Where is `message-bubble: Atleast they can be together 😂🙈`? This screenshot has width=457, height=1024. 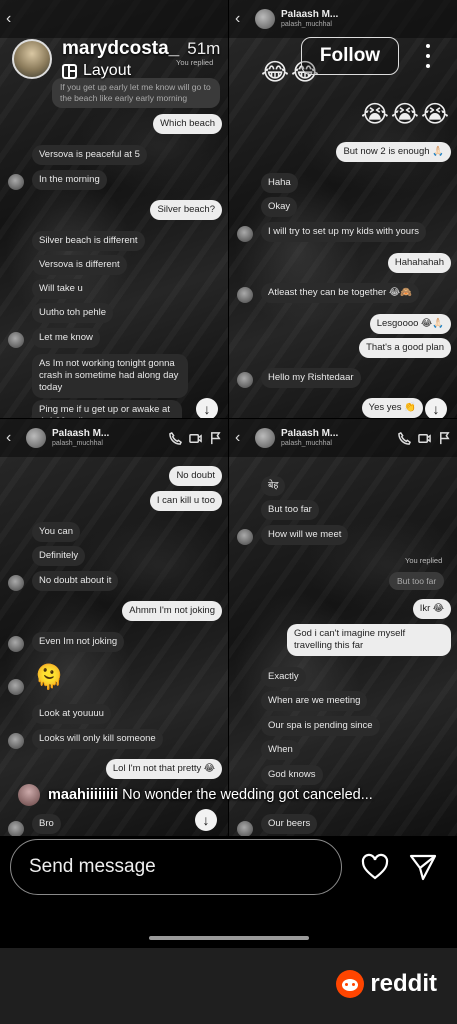
message-bubble: Atleast they can be together 😂🙈 is located at coordinates (340, 293).